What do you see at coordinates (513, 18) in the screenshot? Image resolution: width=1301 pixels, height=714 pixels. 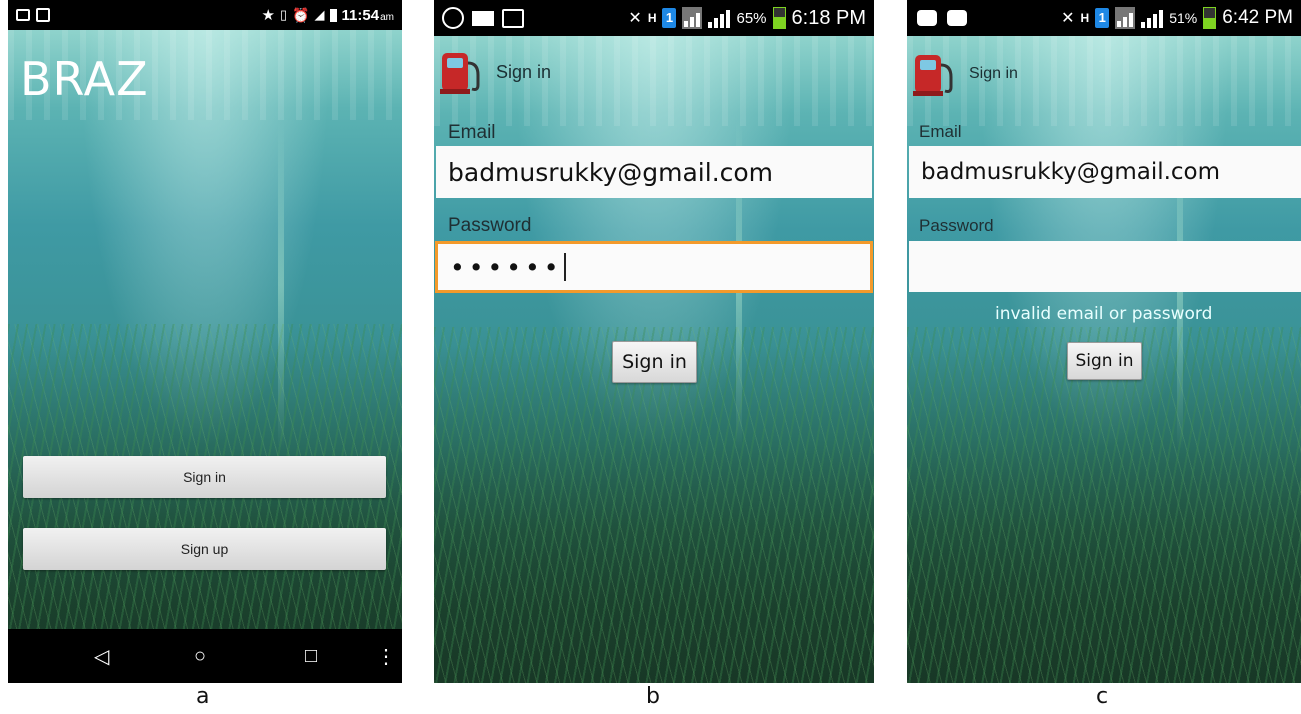 I see `image-icon` at bounding box center [513, 18].